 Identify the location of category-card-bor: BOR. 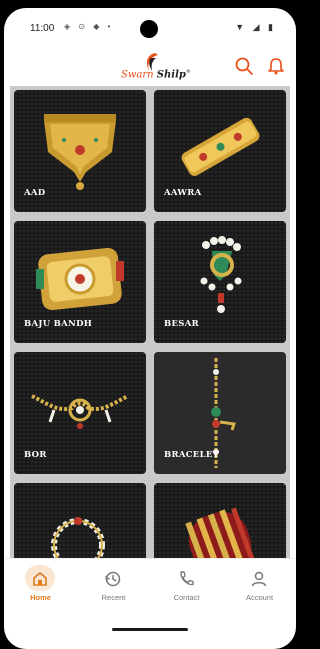
(80, 413).